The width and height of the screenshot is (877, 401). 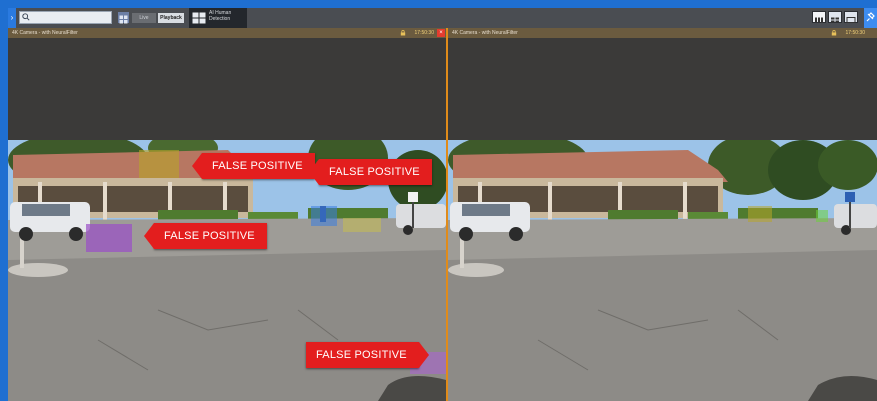 What do you see at coordinates (441, 33) in the screenshot?
I see `close-icon: ×` at bounding box center [441, 33].